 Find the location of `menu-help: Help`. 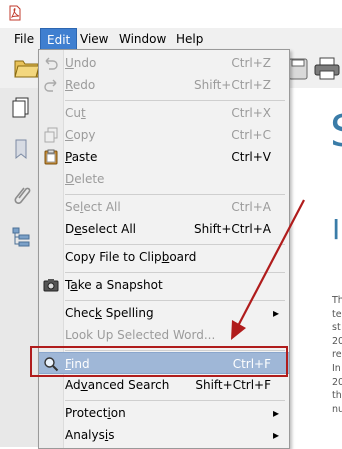

menu-help: Help is located at coordinates (189, 39).